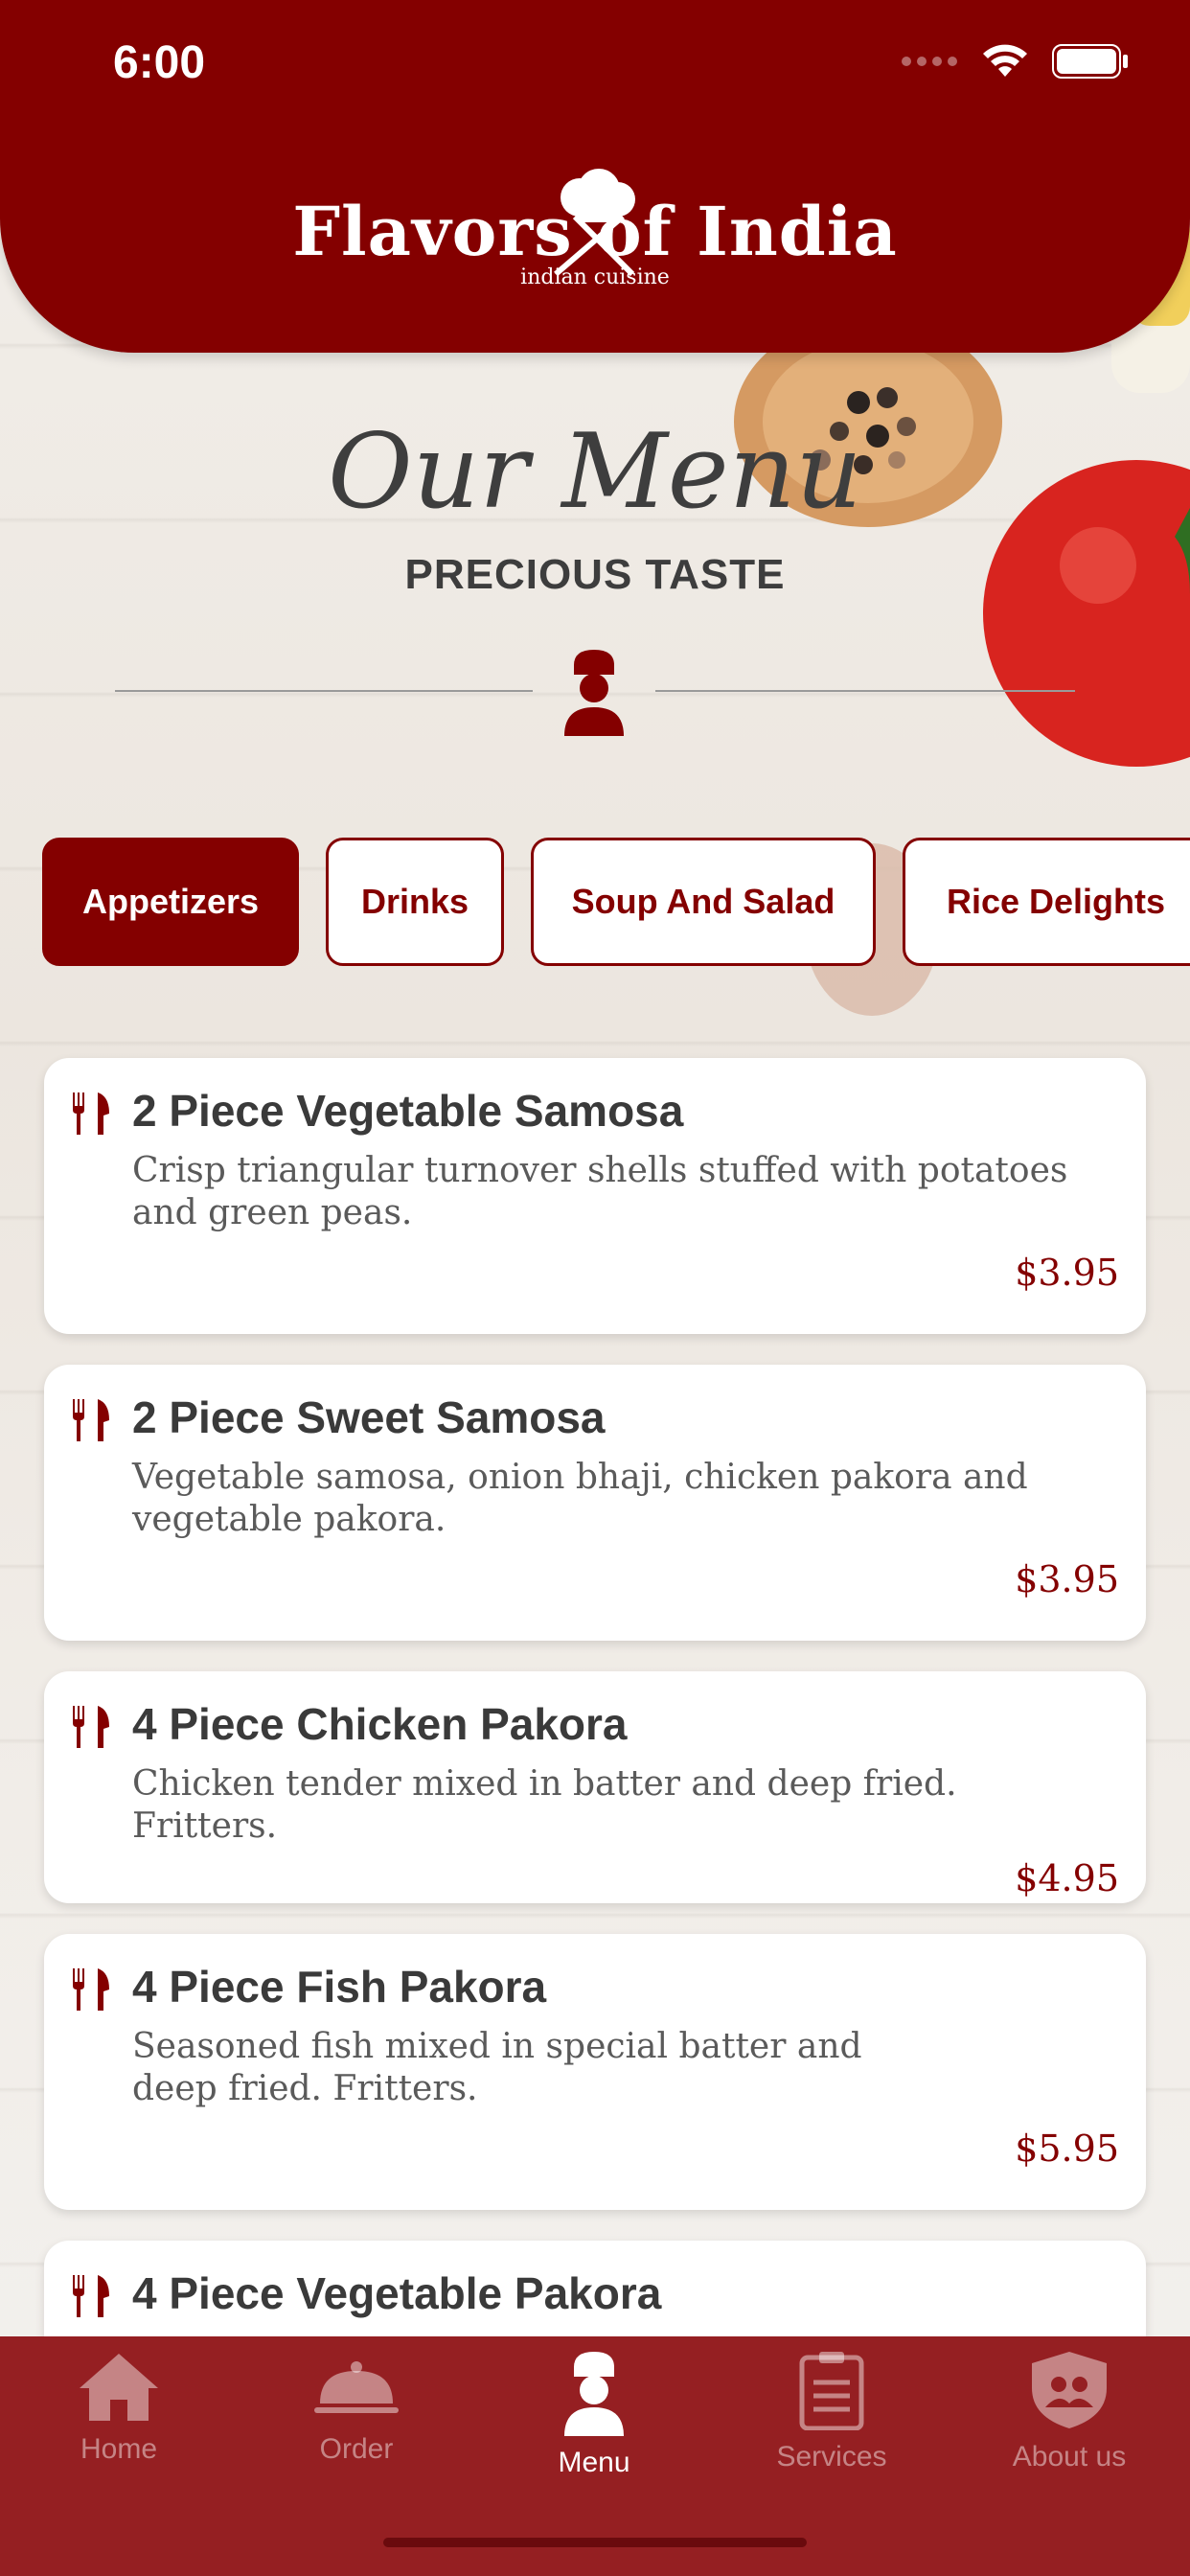 This screenshot has width=1190, height=2576. I want to click on item-name: 4 Piece Chicken Pakora, so click(380, 1724).